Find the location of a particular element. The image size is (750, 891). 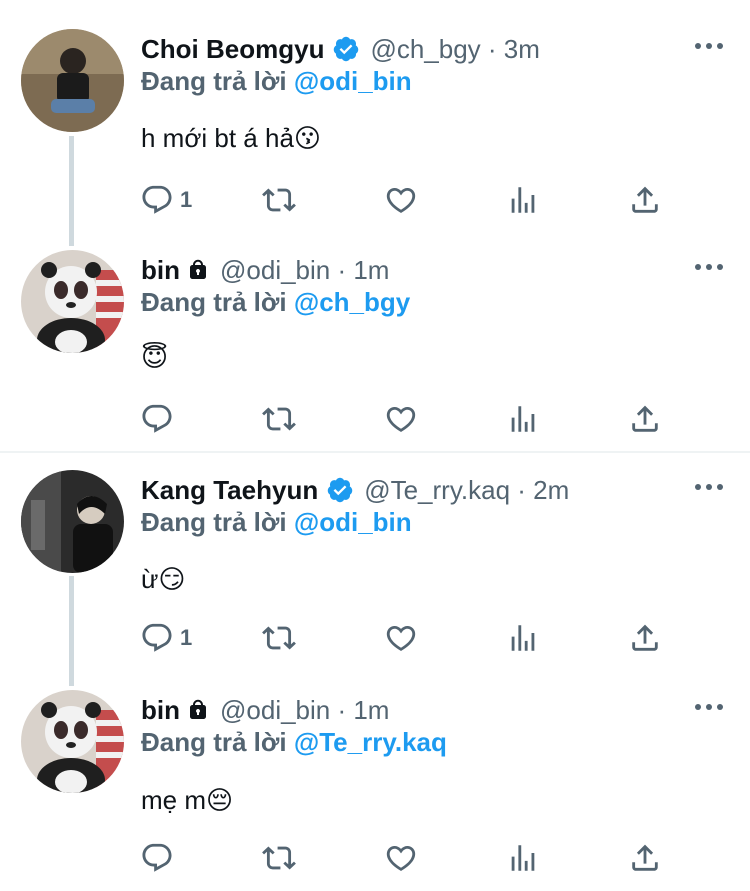

replying-to: Đang trả lời @Te_rry.kaq is located at coordinates (294, 742).